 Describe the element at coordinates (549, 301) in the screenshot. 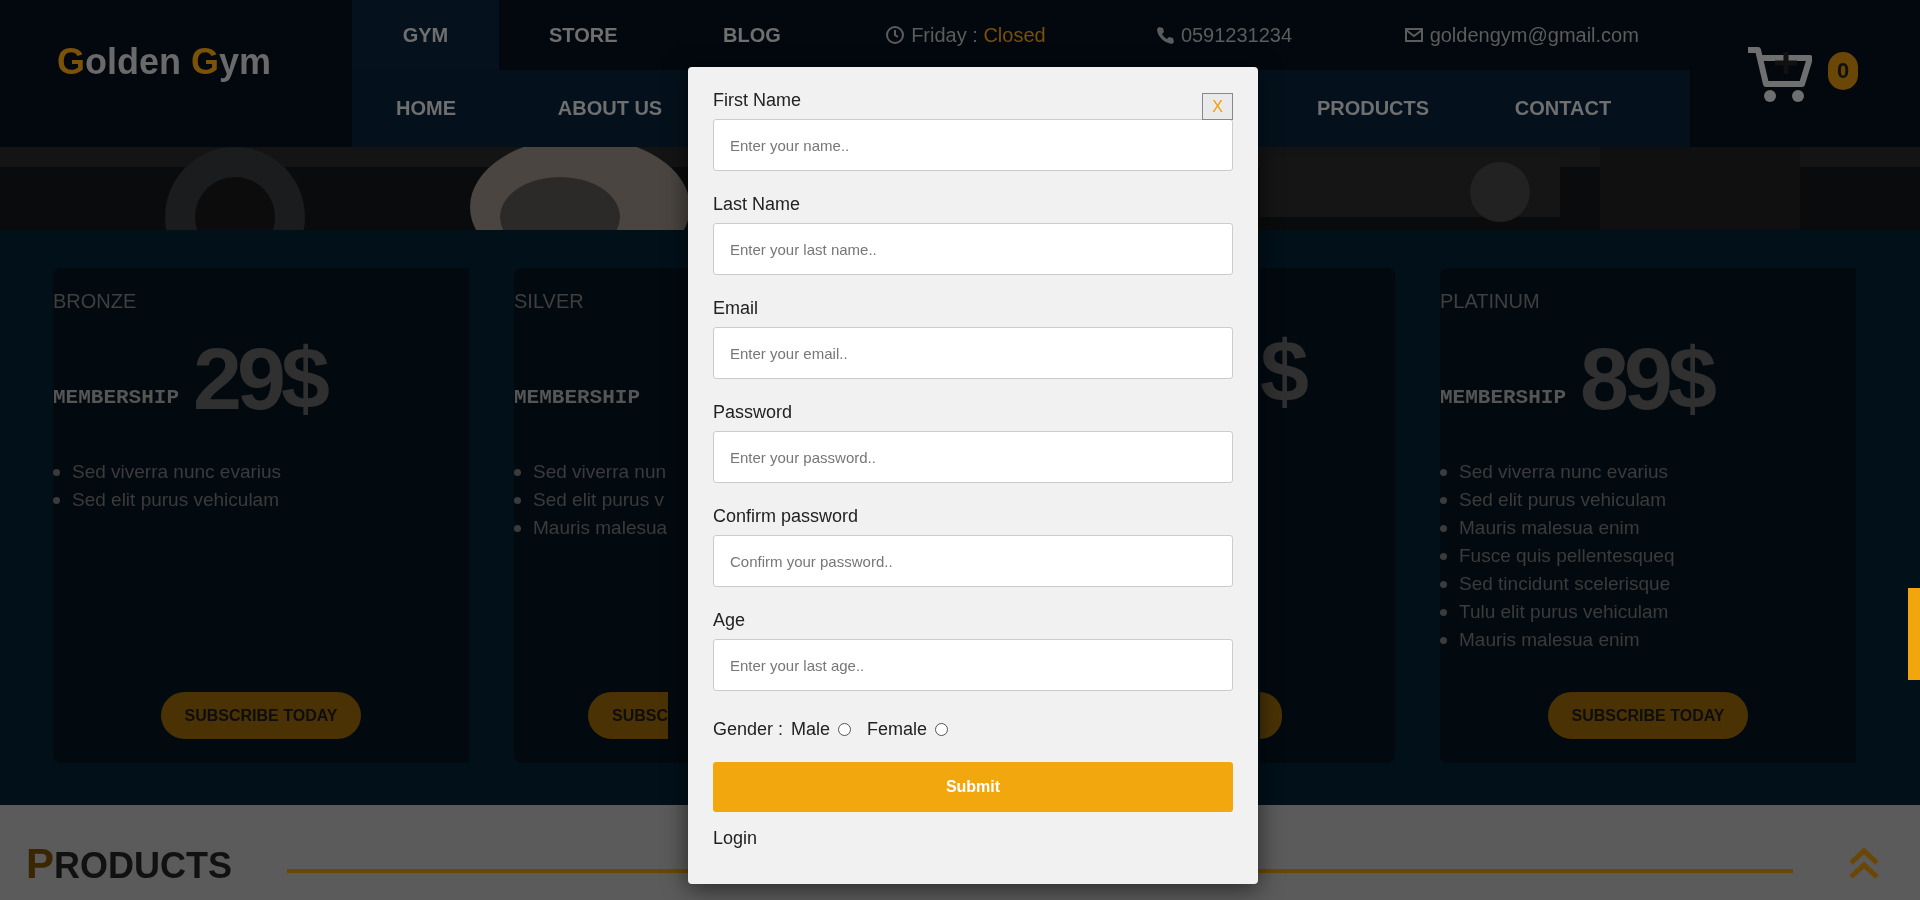

I see `plan-name: SILVER` at that location.